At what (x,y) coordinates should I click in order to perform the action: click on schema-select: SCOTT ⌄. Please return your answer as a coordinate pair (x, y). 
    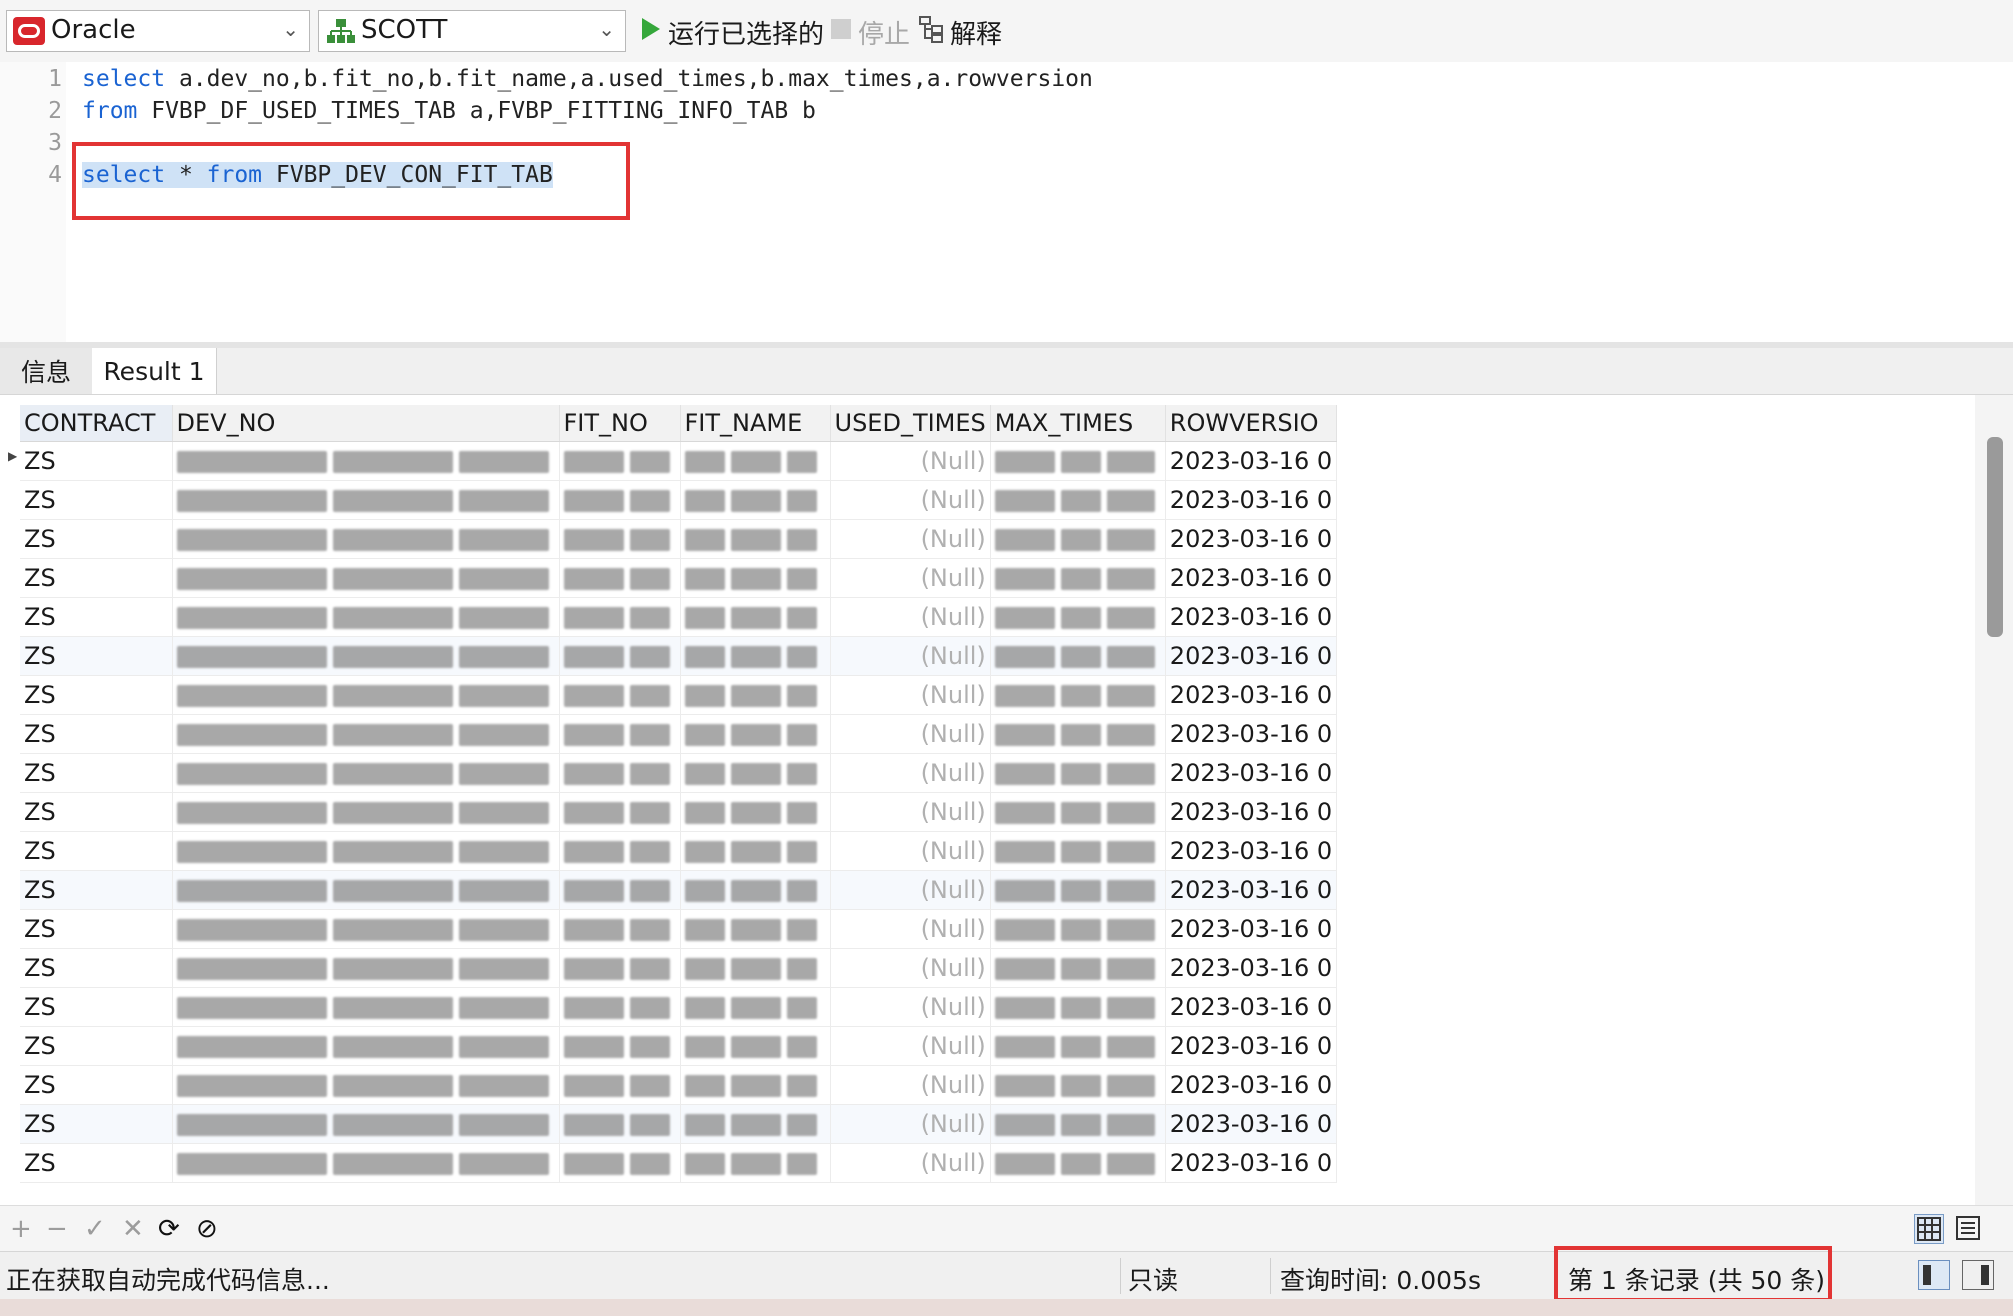
    Looking at the image, I should click on (472, 31).